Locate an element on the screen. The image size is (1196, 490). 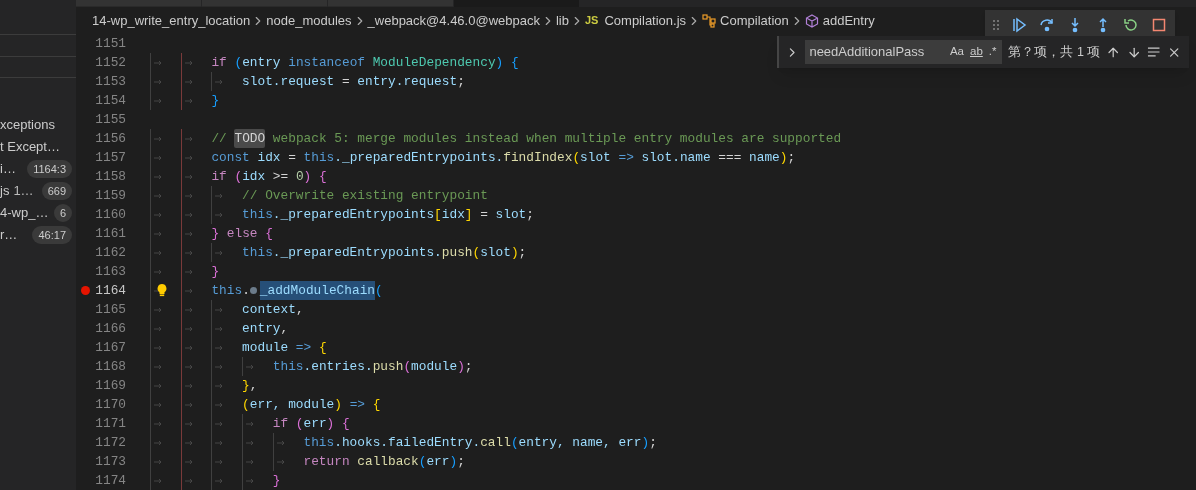
stop-icon is located at coordinates (1159, 25).